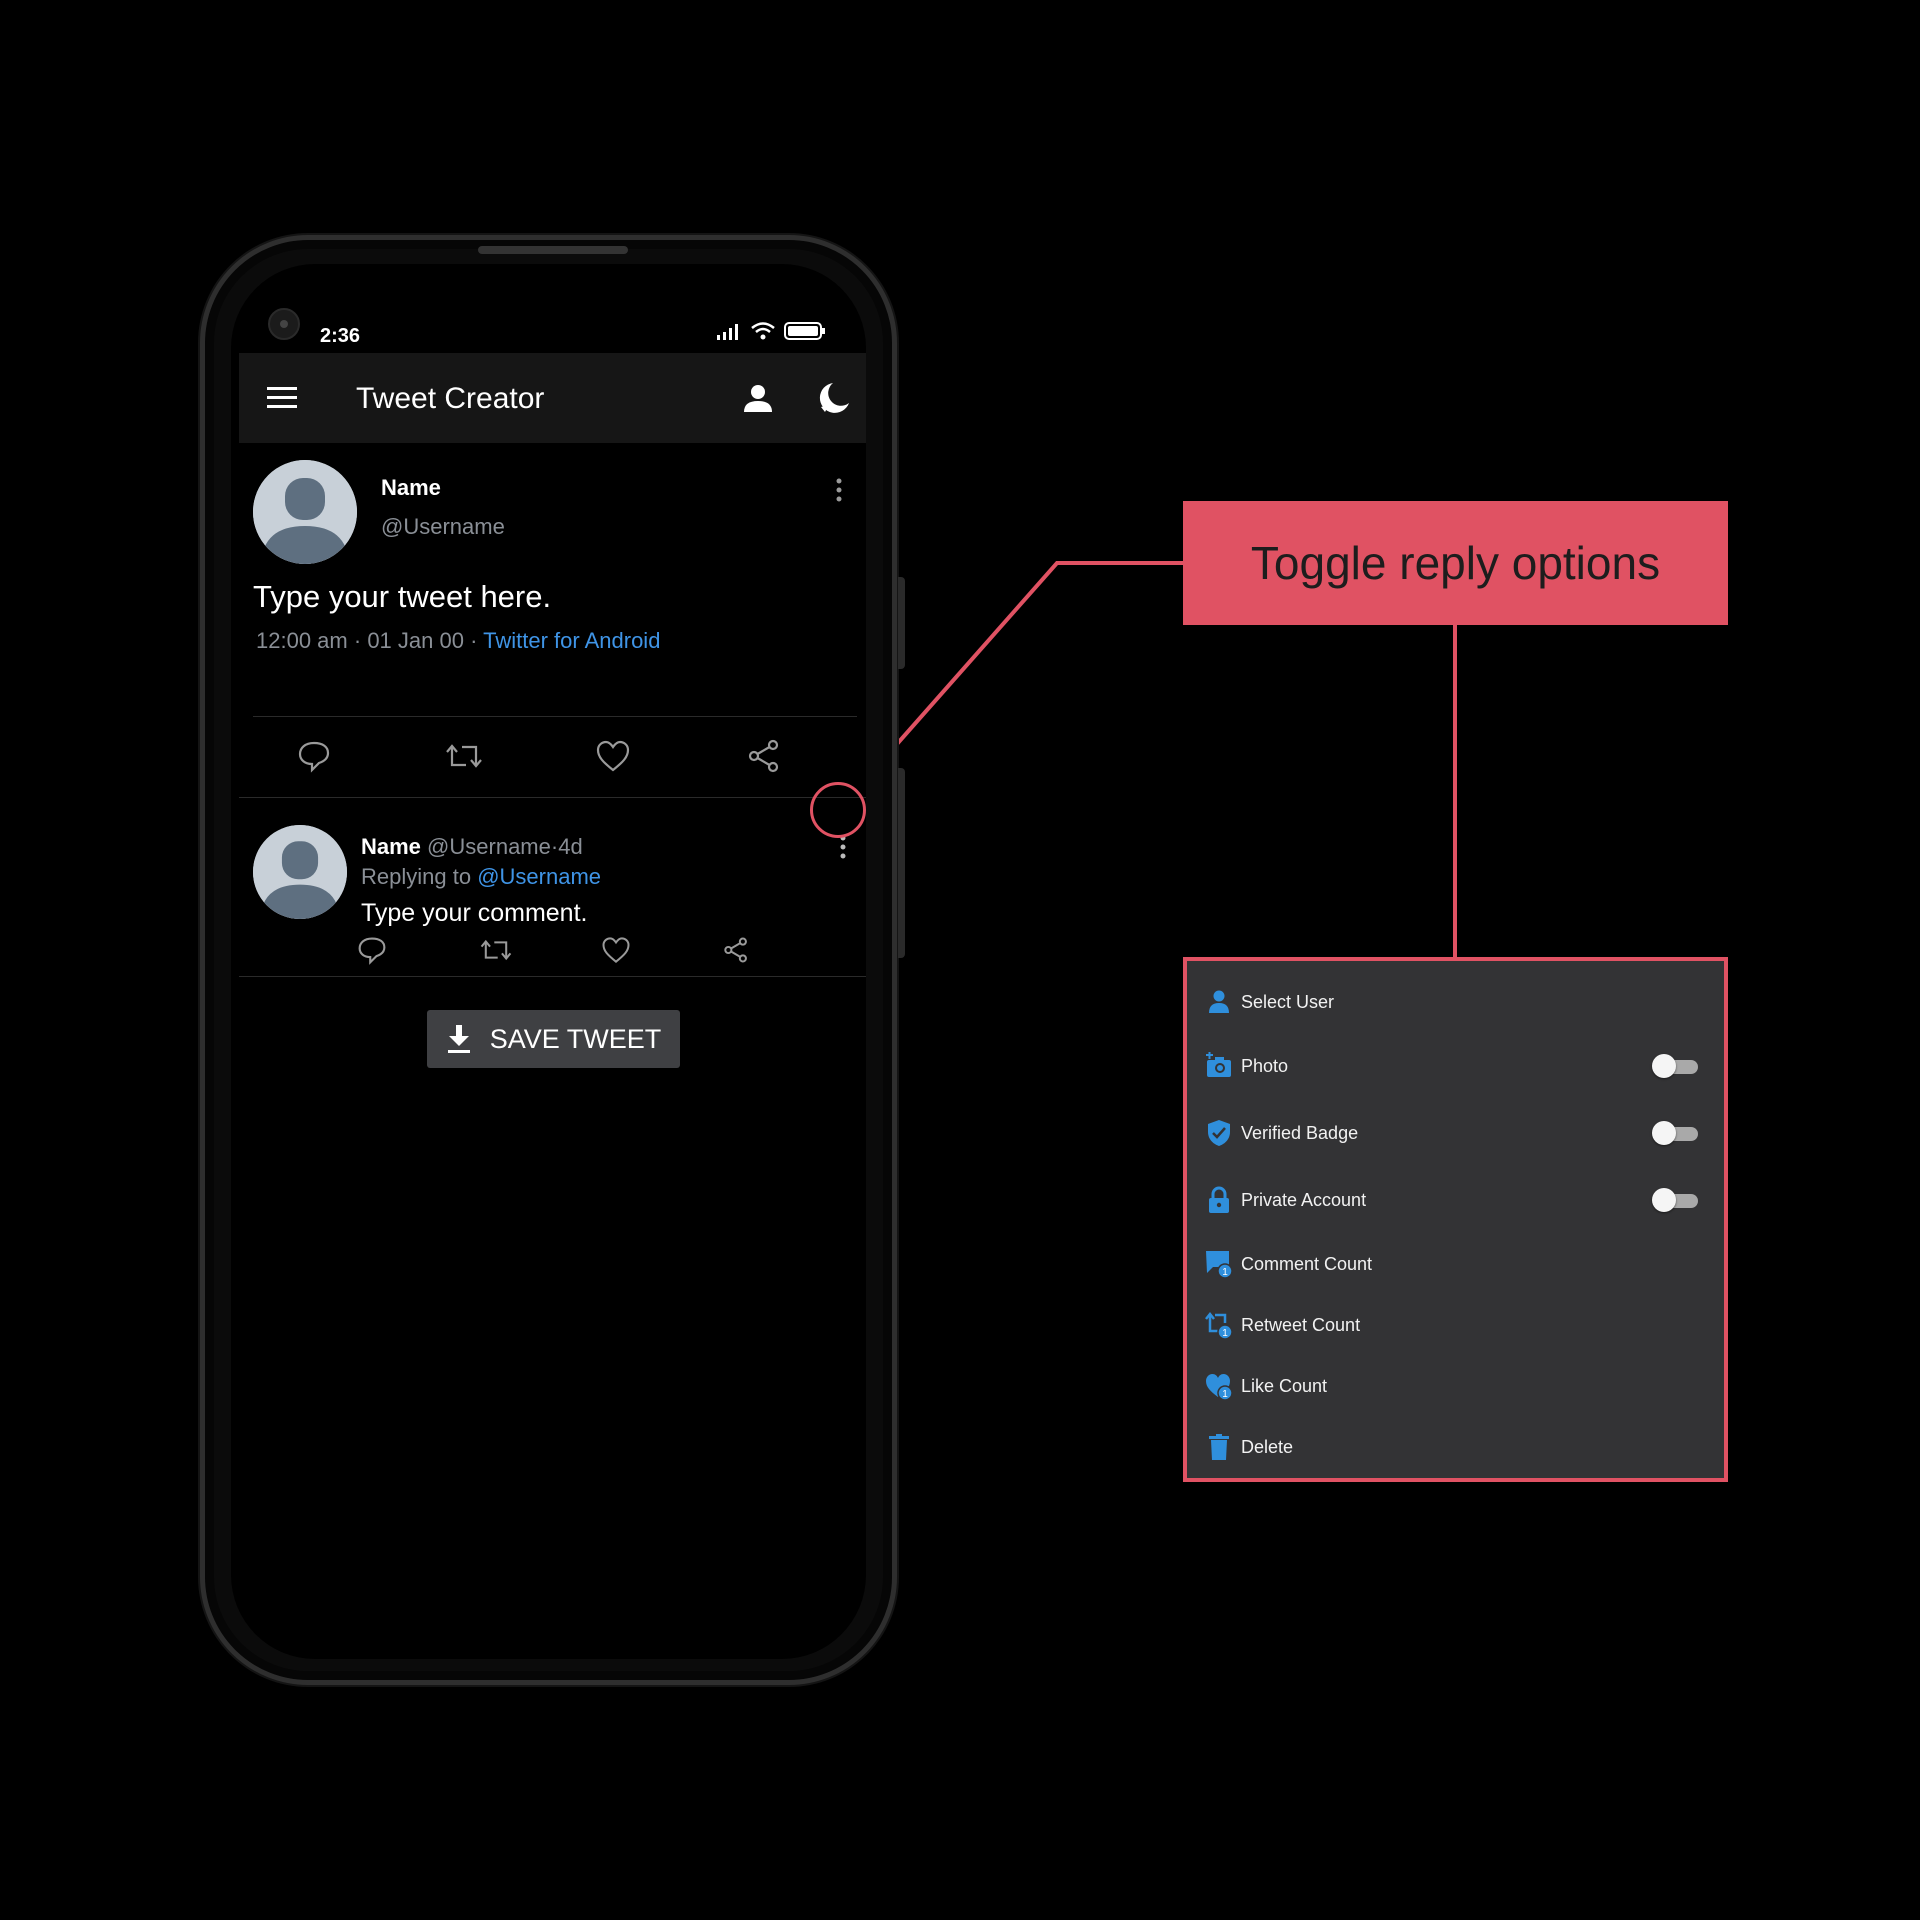 The height and width of the screenshot is (1920, 1920). Describe the element at coordinates (1219, 1133) in the screenshot. I see `verified-shield-icon` at that location.